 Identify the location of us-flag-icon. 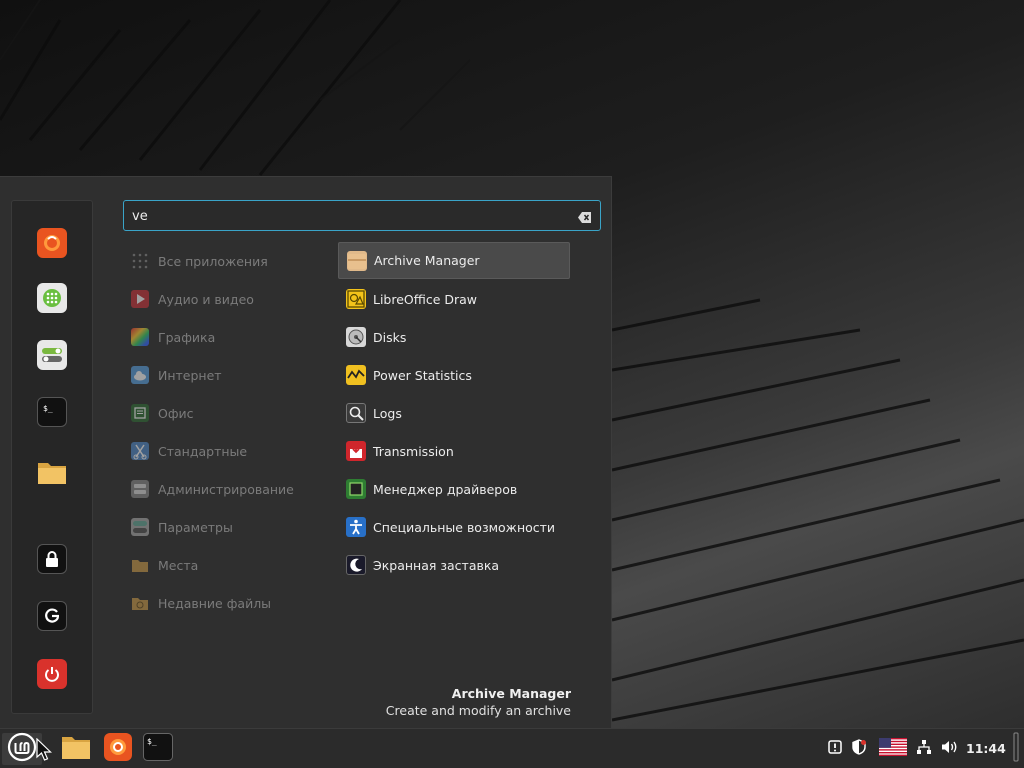
(893, 749).